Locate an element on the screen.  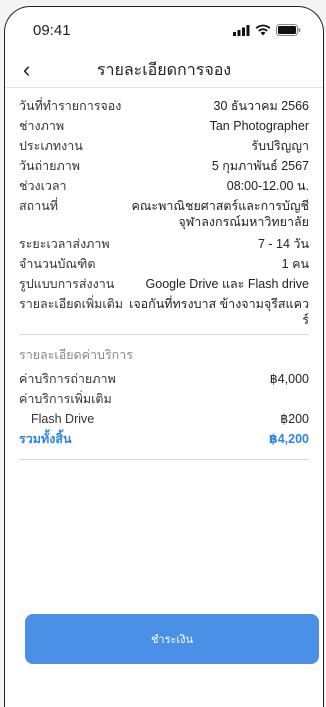
detail-value: 30 ธันวาคม 2566 is located at coordinates (261, 106).